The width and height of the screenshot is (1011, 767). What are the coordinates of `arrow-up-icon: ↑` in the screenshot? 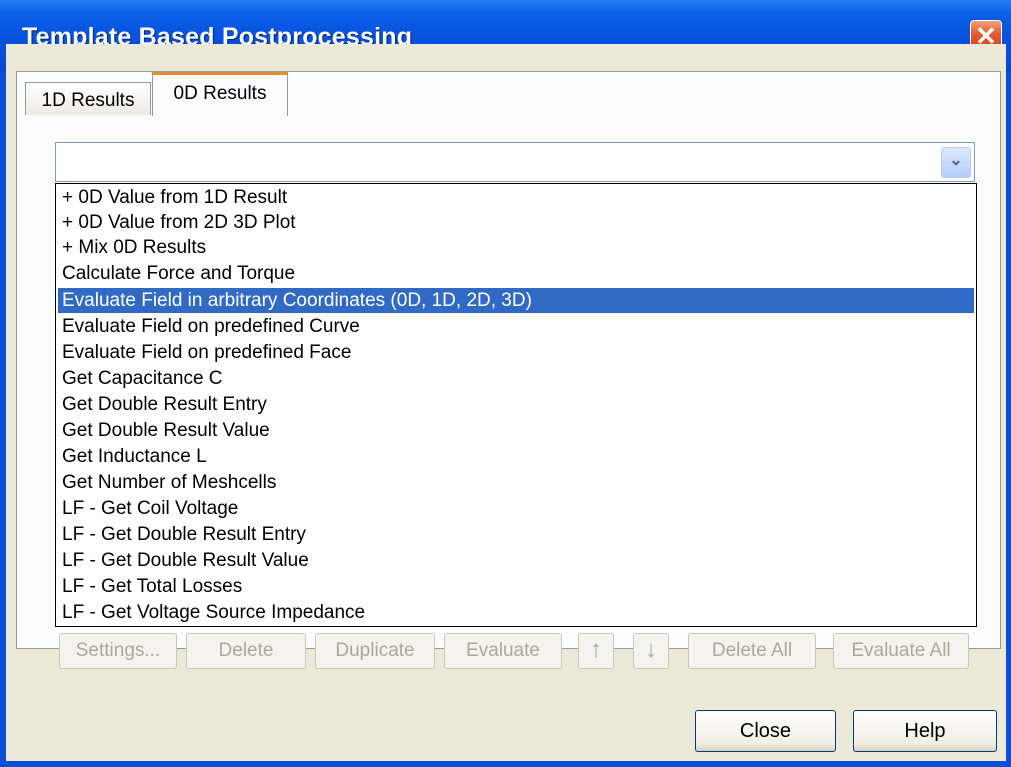 It's located at (596, 649).